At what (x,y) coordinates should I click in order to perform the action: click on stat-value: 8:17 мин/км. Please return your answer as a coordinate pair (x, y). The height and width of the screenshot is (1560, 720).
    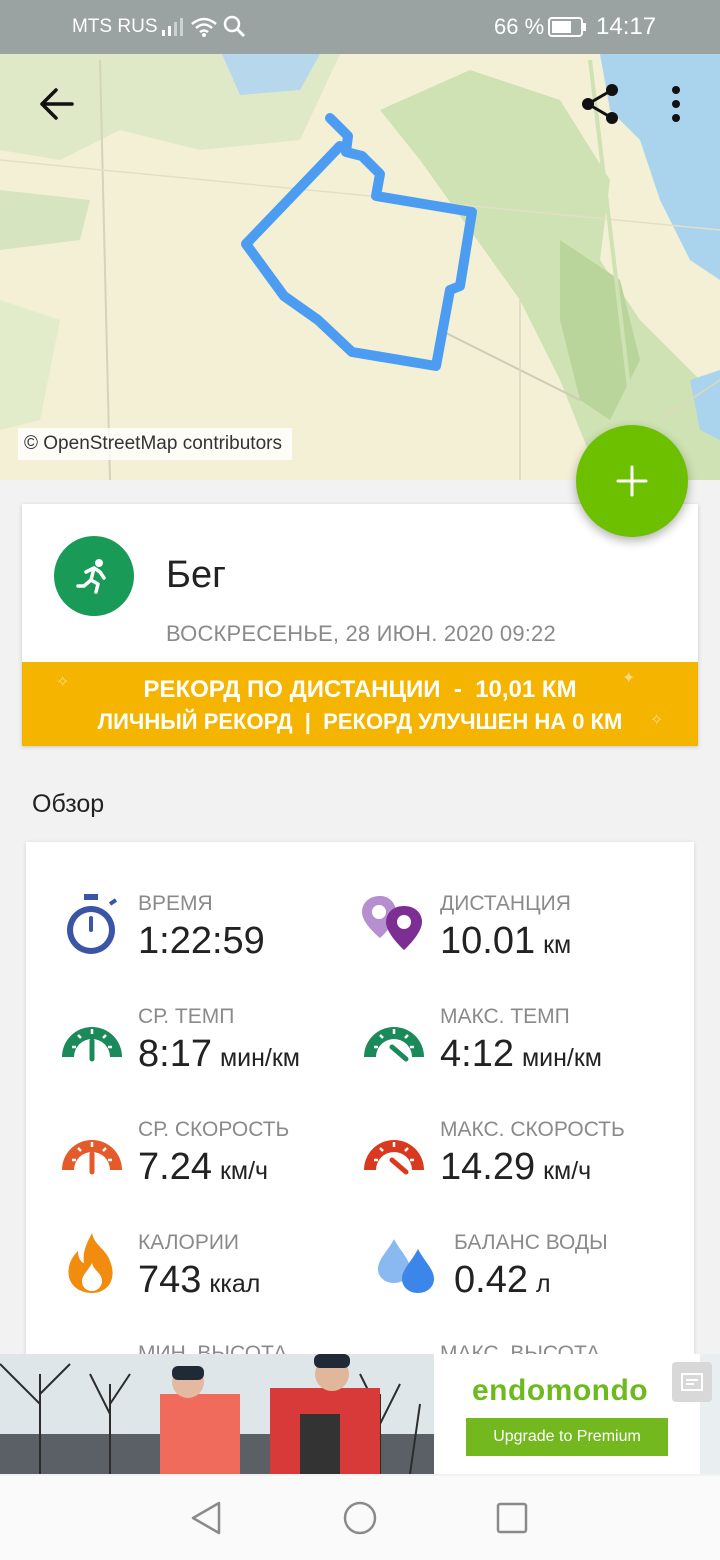
    Looking at the image, I should click on (219, 1054).